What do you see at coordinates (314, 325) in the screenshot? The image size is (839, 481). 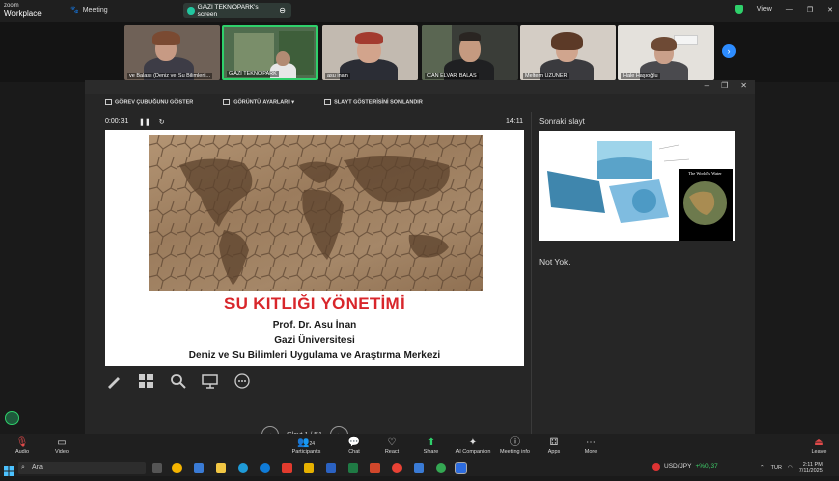 I see `slide-author: Prof. Dr. Asu İnan` at bounding box center [314, 325].